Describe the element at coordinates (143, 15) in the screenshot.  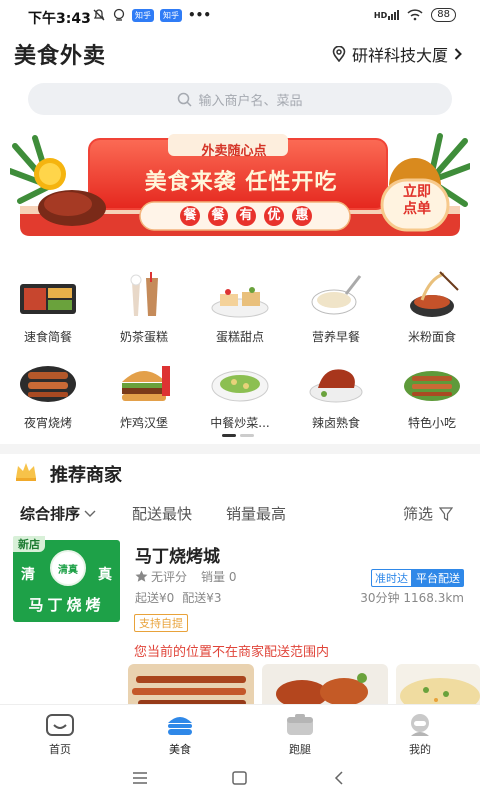
I see `app-chip-1: 知乎` at that location.